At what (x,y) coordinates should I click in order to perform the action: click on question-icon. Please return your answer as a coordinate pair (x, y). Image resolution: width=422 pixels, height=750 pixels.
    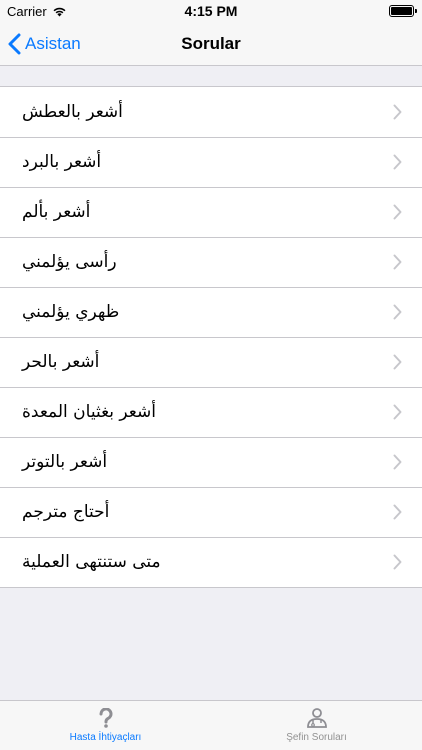
    Looking at the image, I should click on (105, 718).